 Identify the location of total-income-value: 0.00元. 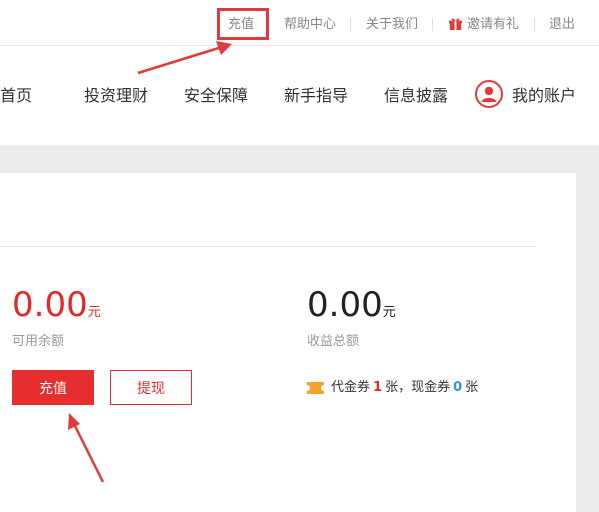
(351, 309).